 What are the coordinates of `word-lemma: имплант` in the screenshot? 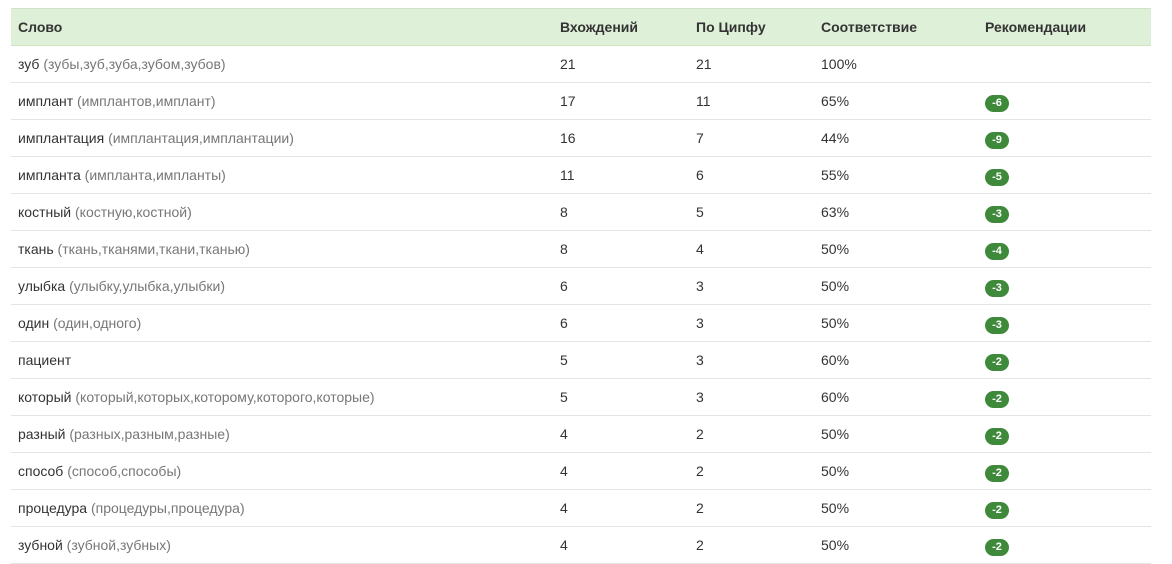 It's located at (46, 101).